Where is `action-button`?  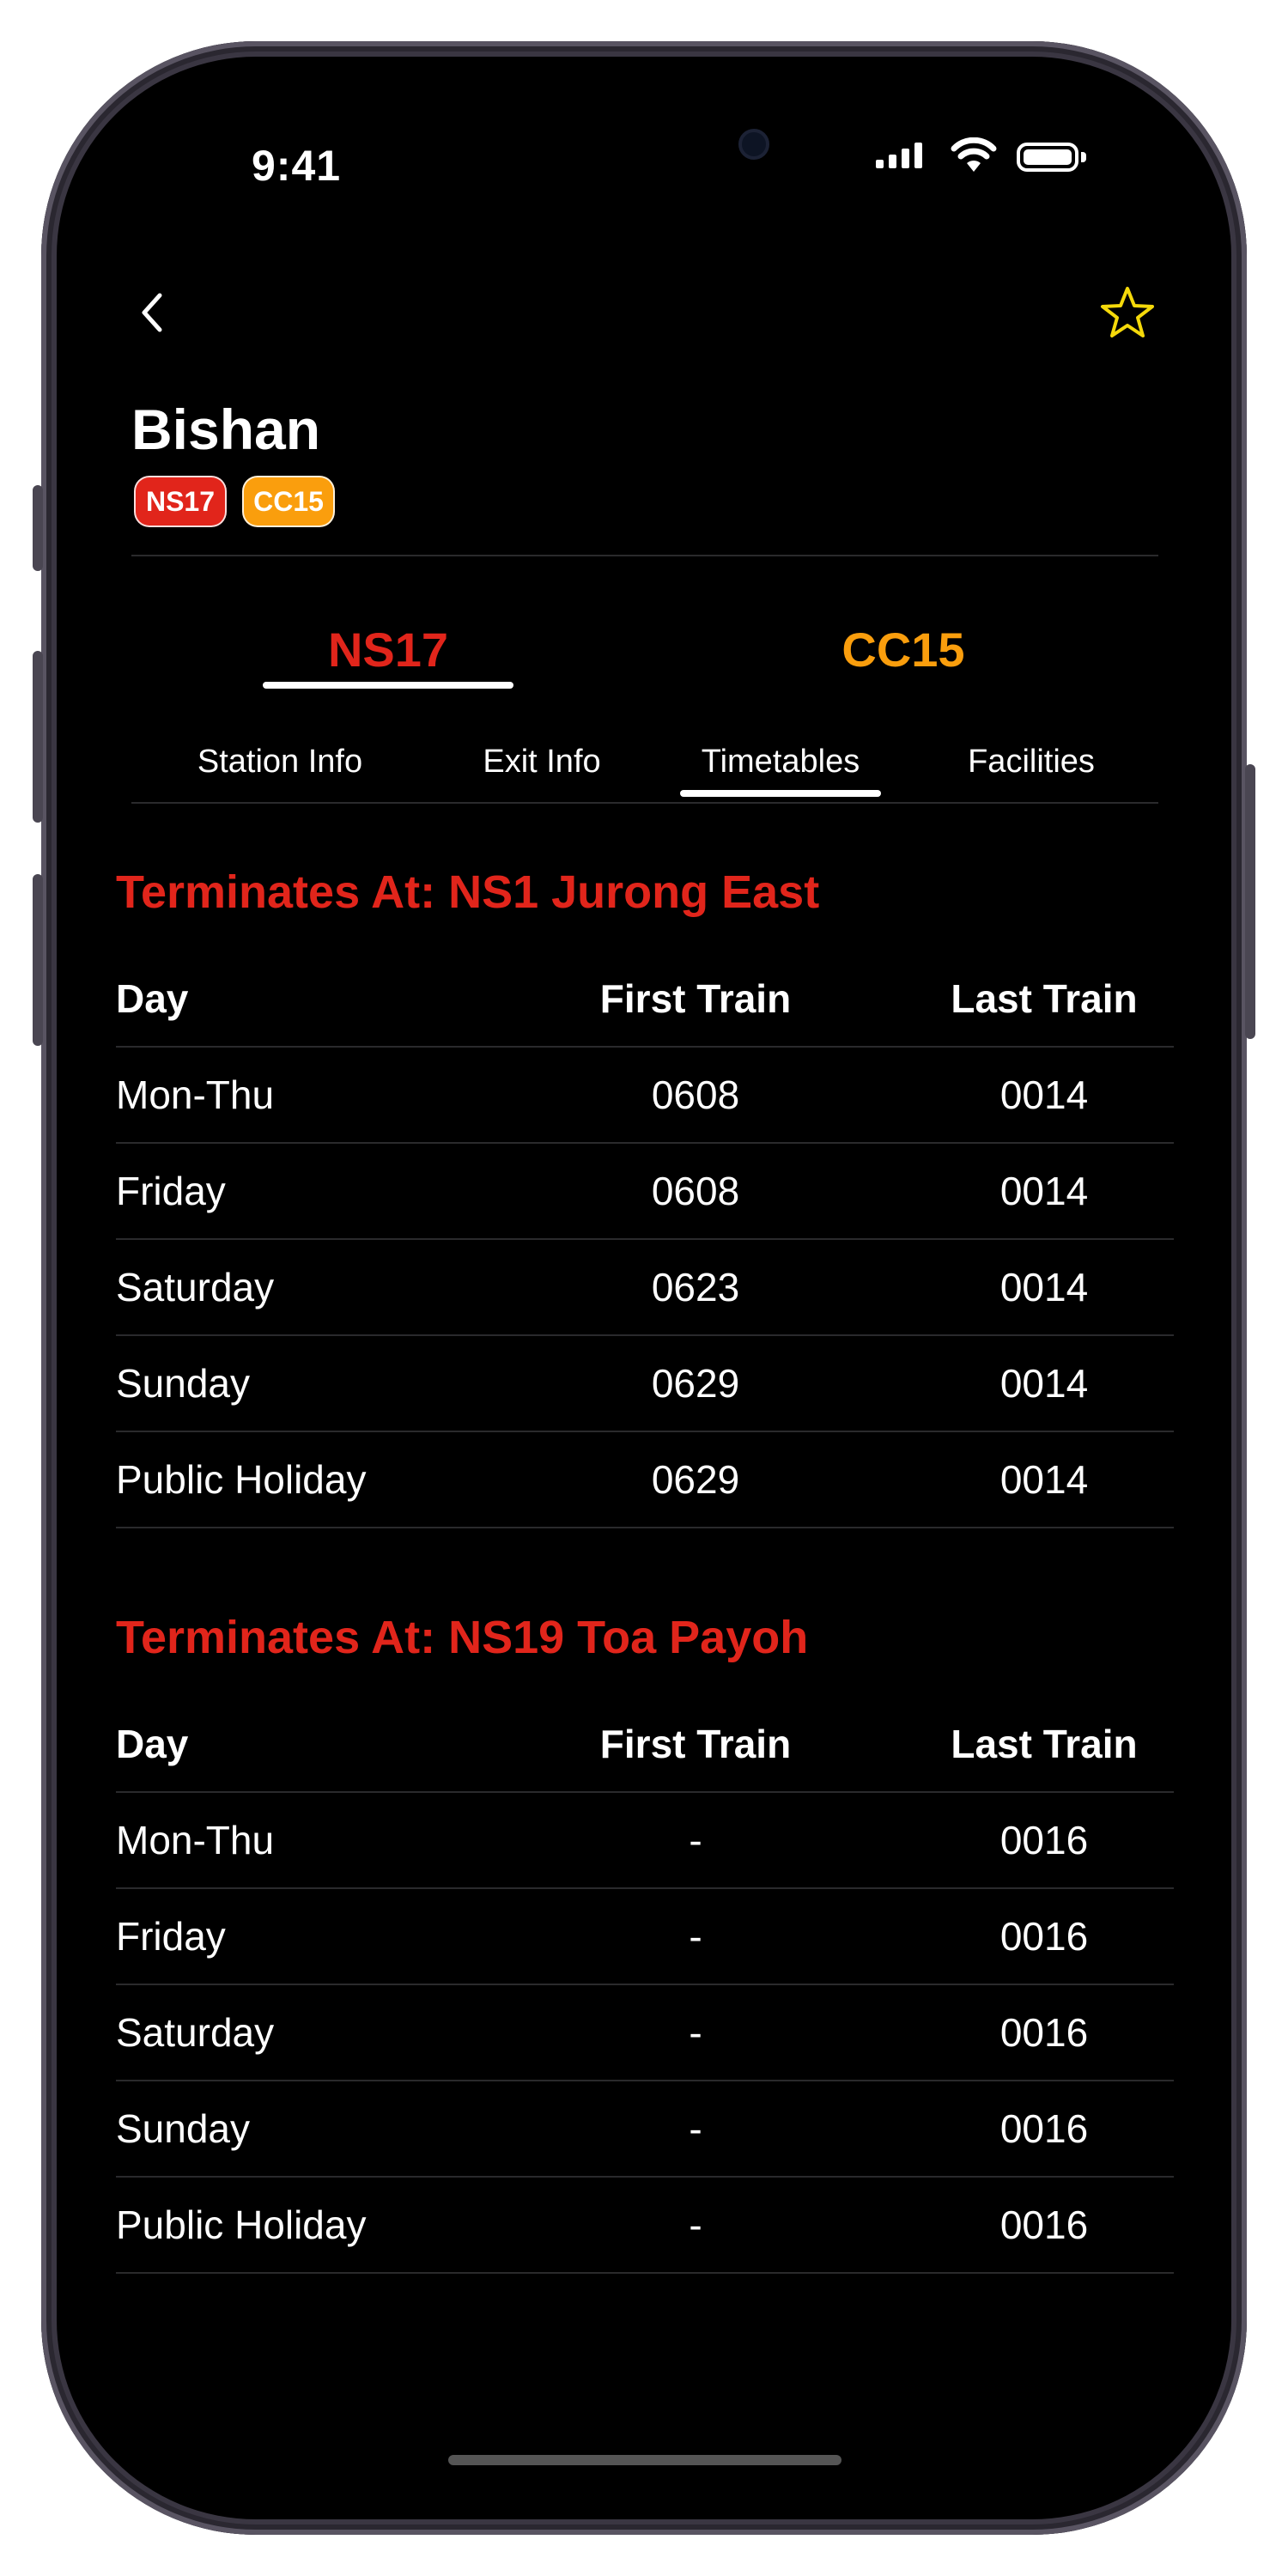
action-button is located at coordinates (38, 528).